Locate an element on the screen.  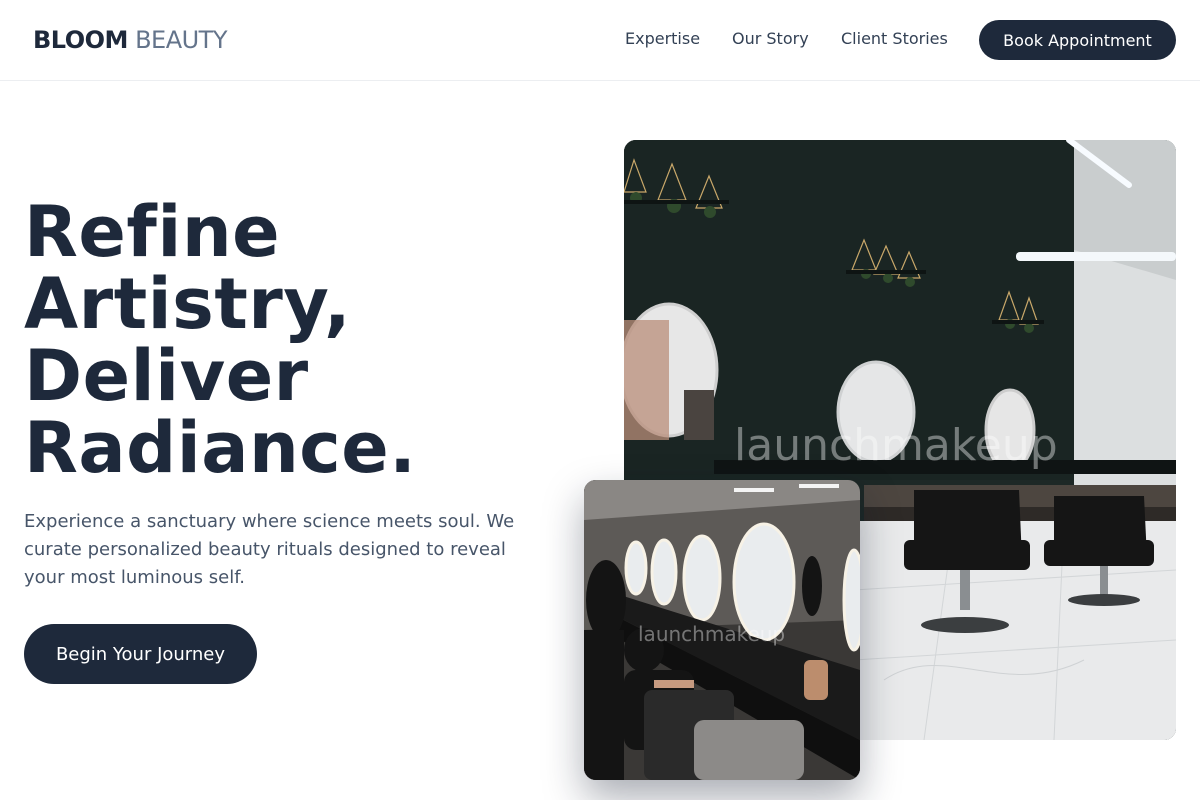
headline-line: Refine is located at coordinates (152, 232).